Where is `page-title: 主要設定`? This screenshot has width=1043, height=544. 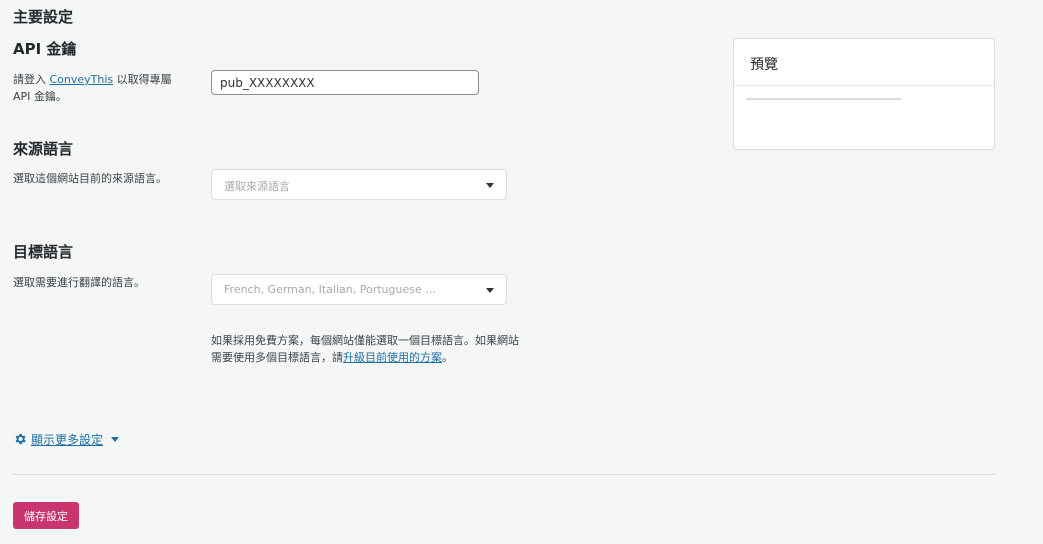 page-title: 主要設定 is located at coordinates (43, 17).